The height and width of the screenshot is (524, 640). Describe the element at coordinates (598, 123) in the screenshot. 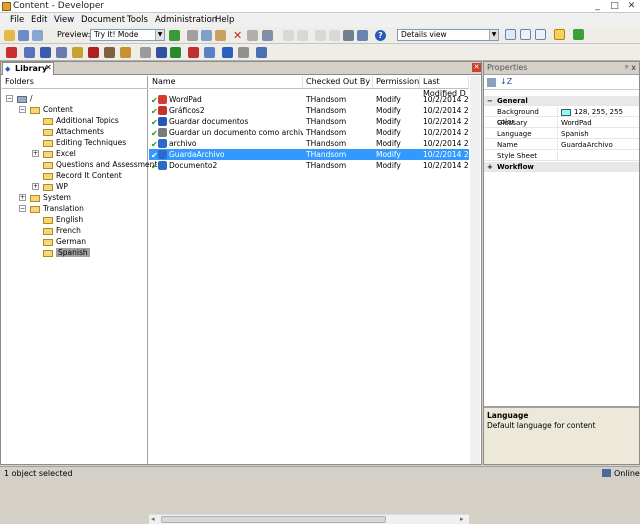

I see `property-value: WordPad` at that location.